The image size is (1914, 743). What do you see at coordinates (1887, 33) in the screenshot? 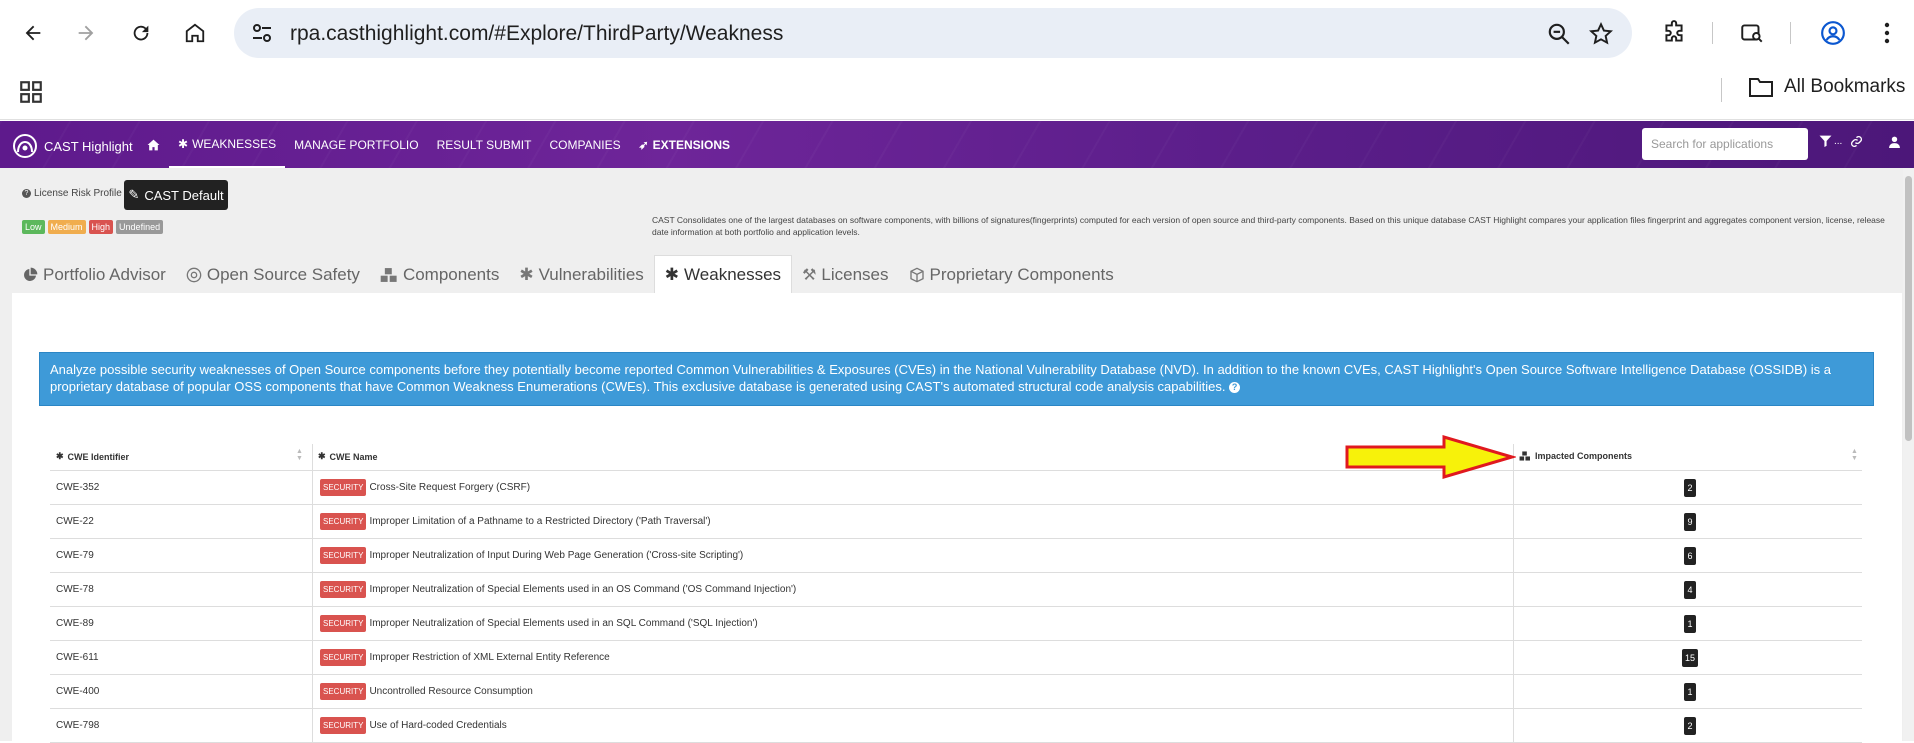
I see `menu-dots-icon` at bounding box center [1887, 33].